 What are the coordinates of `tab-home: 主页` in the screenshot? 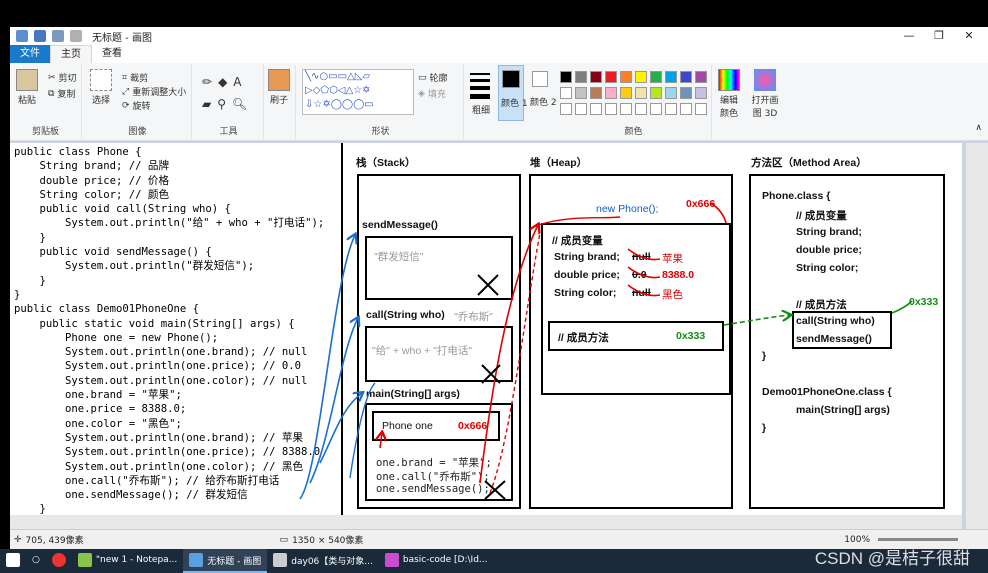 It's located at (71, 54).